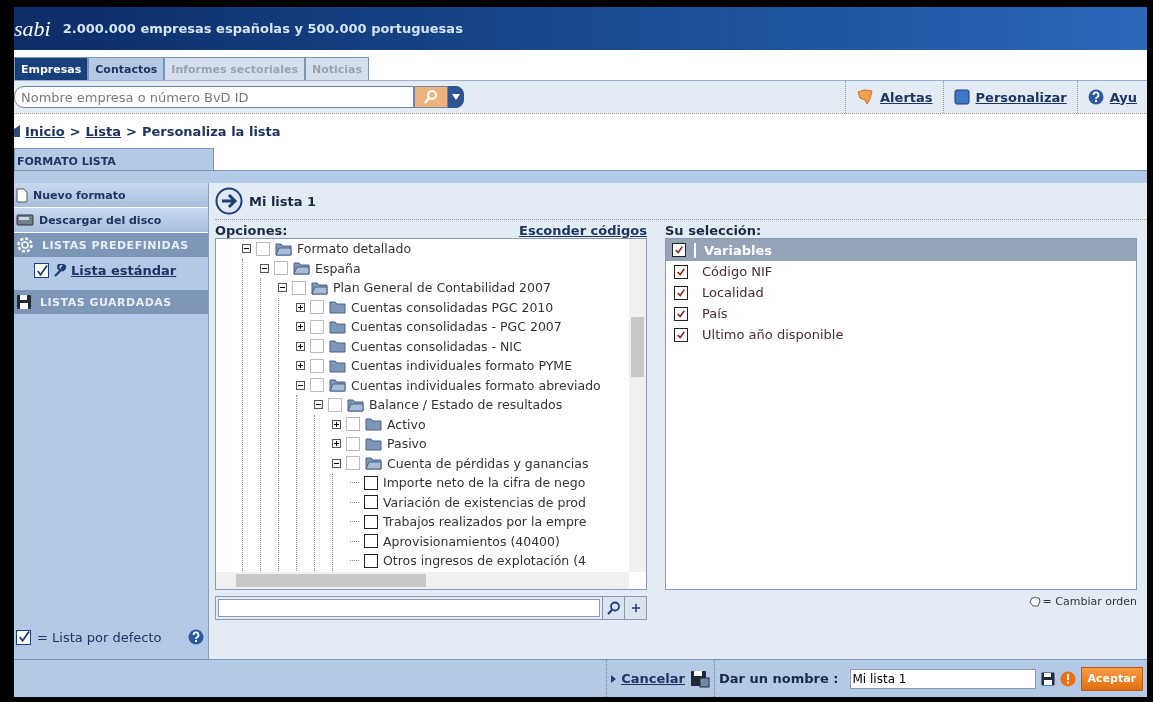  I want to click on tree-item-label: Activo, so click(406, 424).